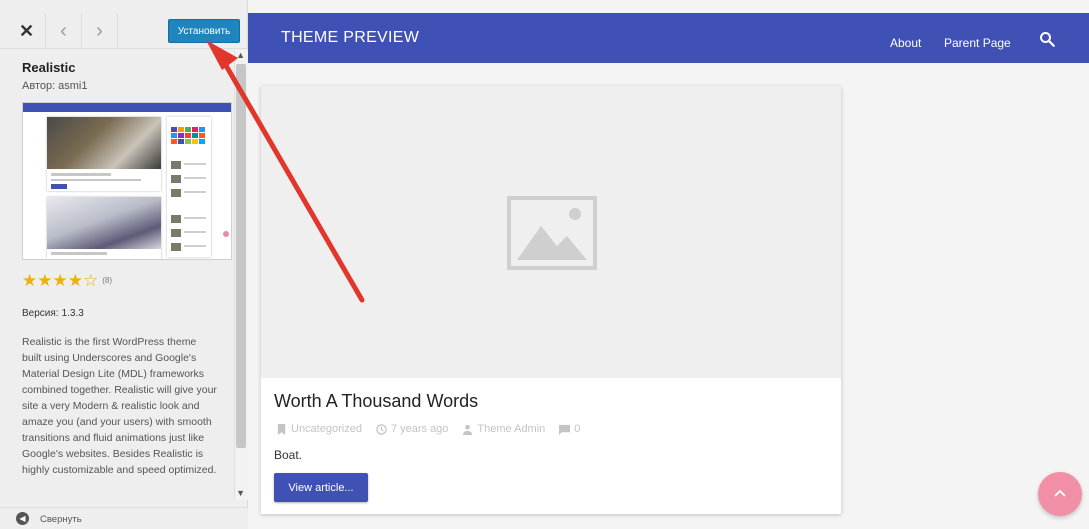  Describe the element at coordinates (39, 86) in the screenshot. I see `author-label: Автор:` at that location.